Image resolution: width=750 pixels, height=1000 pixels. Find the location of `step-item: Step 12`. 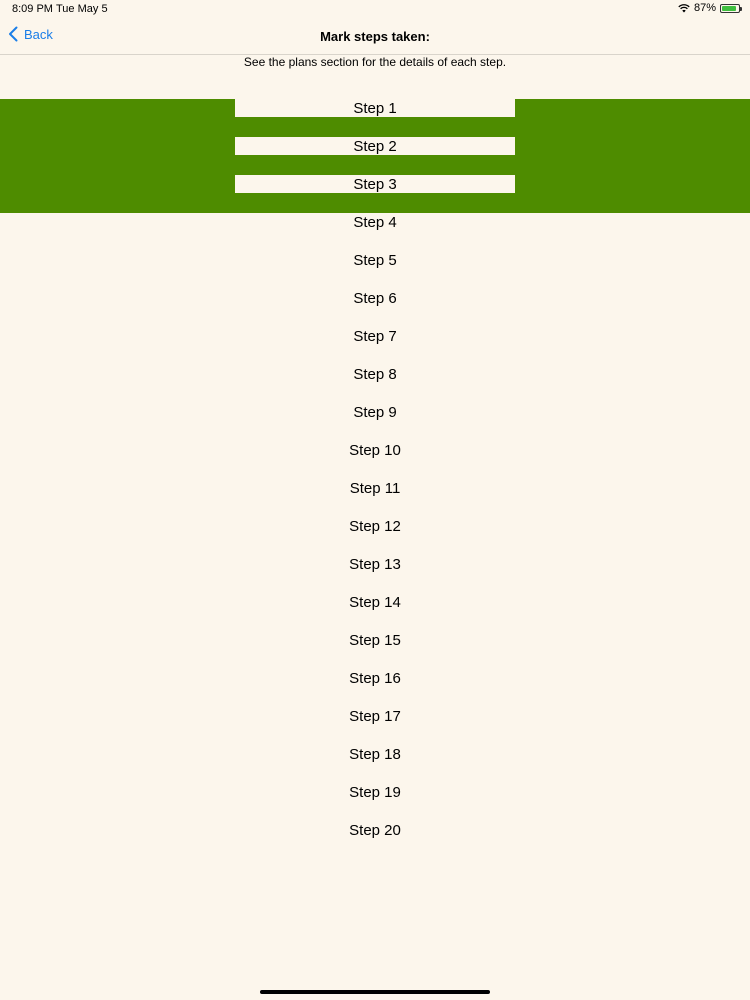

step-item: Step 12 is located at coordinates (375, 536).